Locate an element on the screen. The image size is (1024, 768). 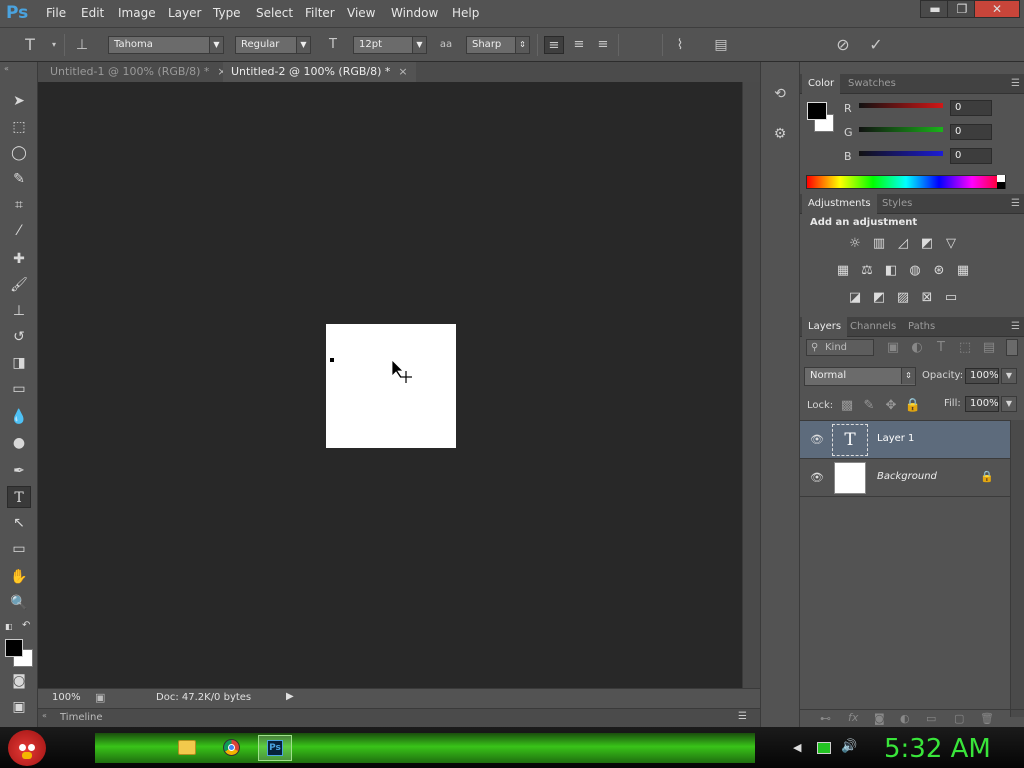
menu-filter: Filter is located at coordinates (320, 13).